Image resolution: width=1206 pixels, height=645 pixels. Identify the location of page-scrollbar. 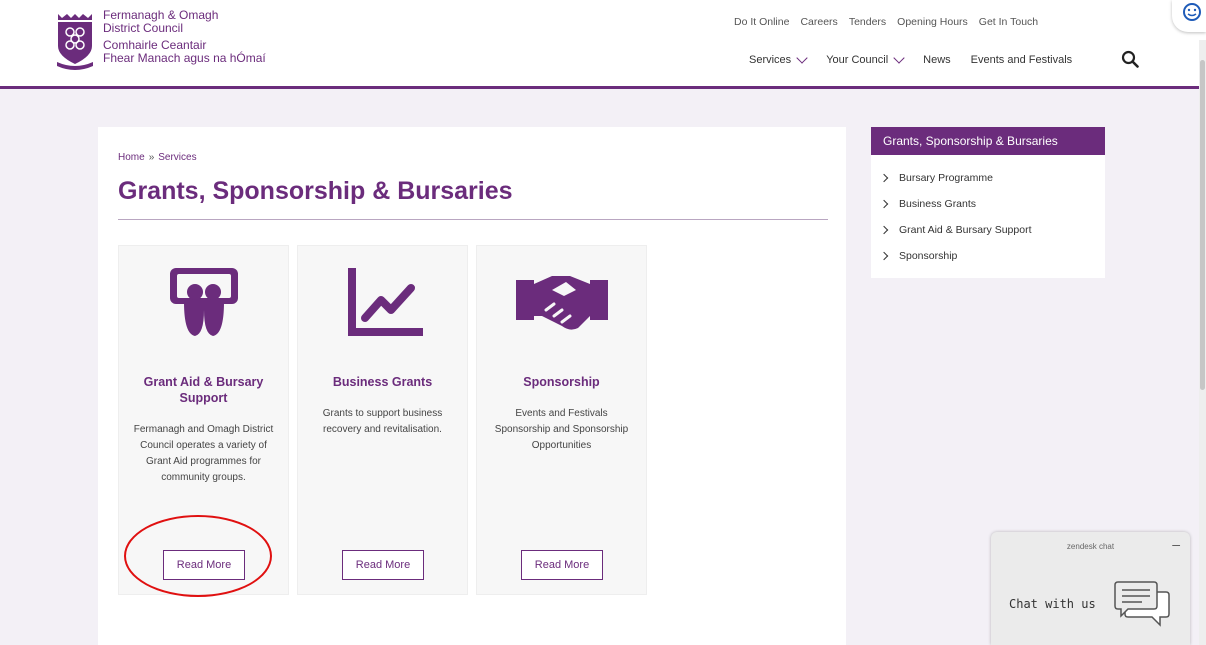
(1202, 342).